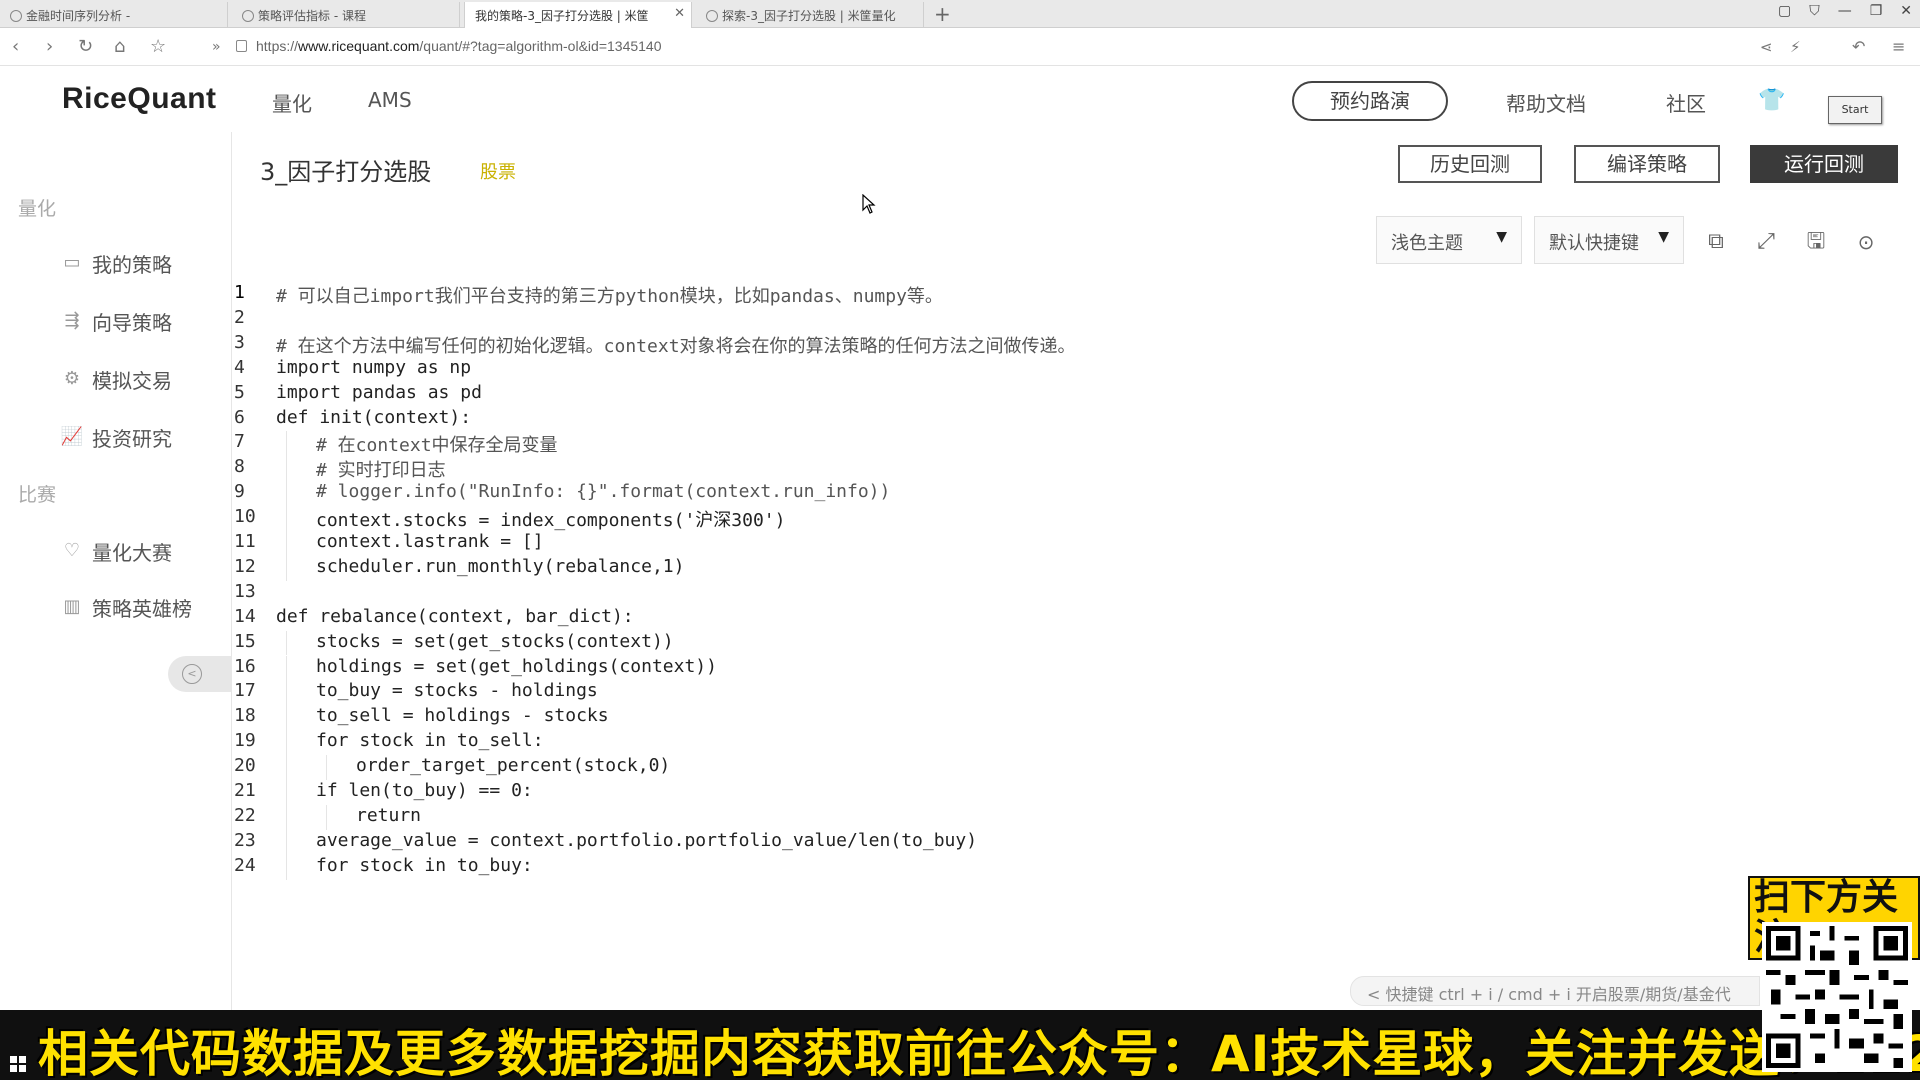 The width and height of the screenshot is (1920, 1080). Describe the element at coordinates (245, 641) in the screenshot. I see `line-number: 15` at that location.